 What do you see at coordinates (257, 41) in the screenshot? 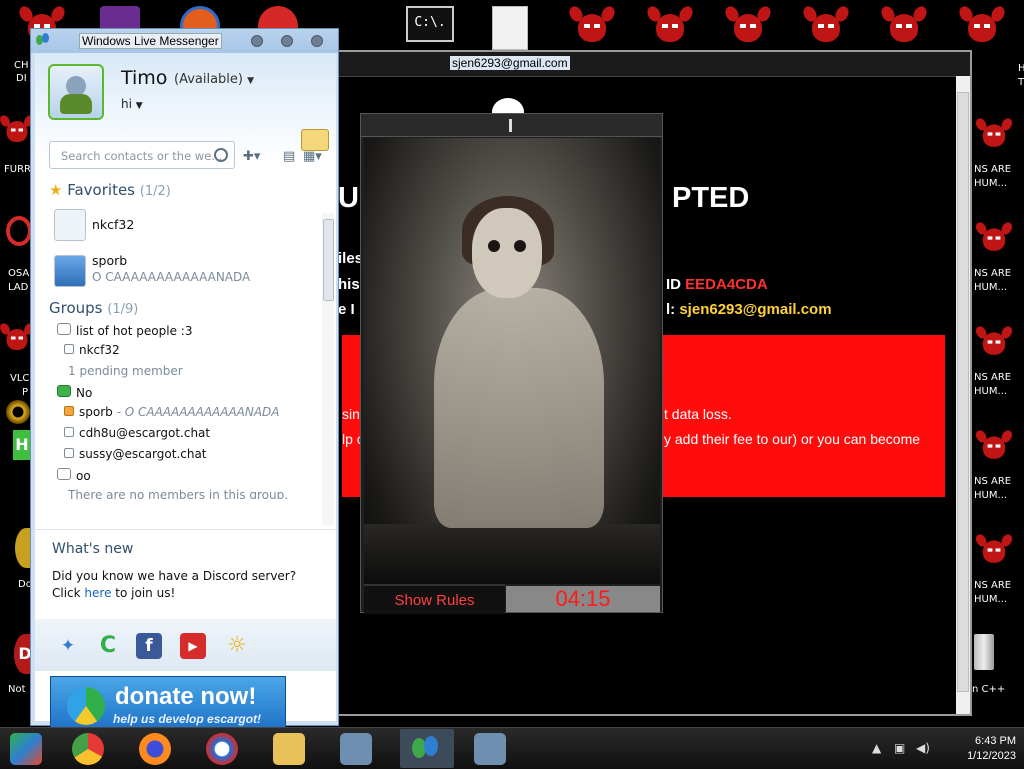
I see `minimize-button` at bounding box center [257, 41].